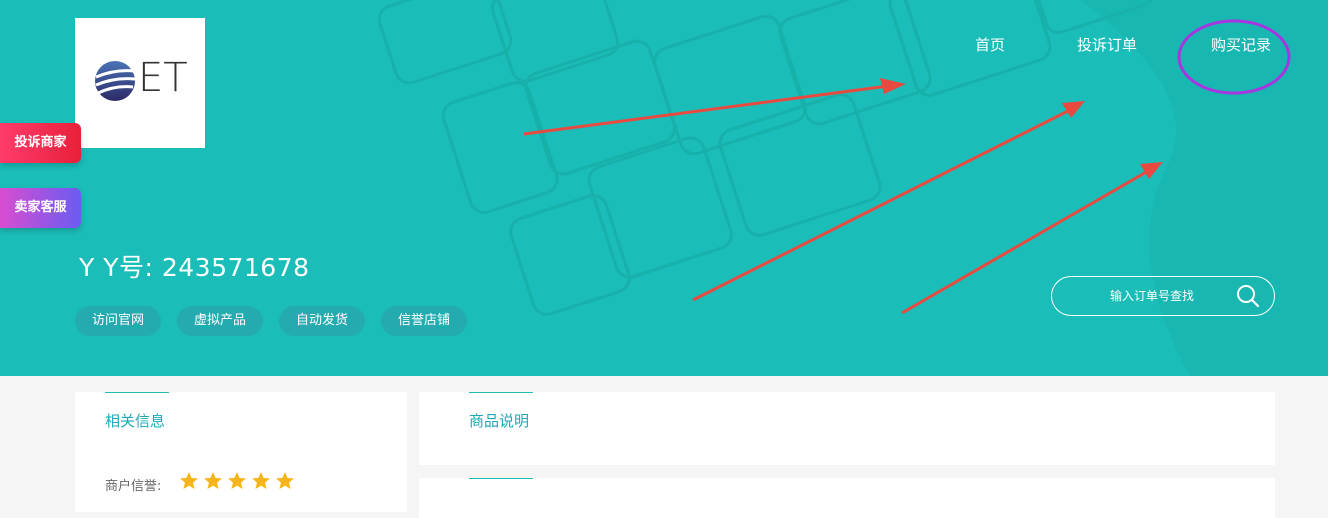 Image resolution: width=1328 pixels, height=518 pixels. What do you see at coordinates (847, 428) in the screenshot?
I see `product-description-card: 商品说明` at bounding box center [847, 428].